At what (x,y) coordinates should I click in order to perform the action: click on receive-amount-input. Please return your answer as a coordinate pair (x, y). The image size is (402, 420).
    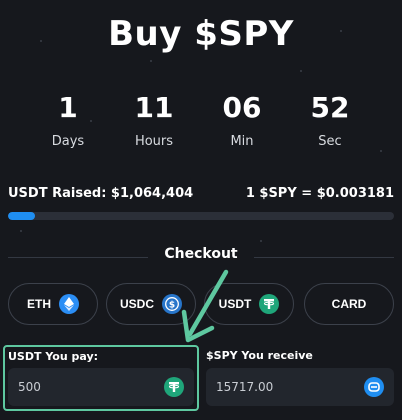
    Looking at the image, I should click on (286, 387).